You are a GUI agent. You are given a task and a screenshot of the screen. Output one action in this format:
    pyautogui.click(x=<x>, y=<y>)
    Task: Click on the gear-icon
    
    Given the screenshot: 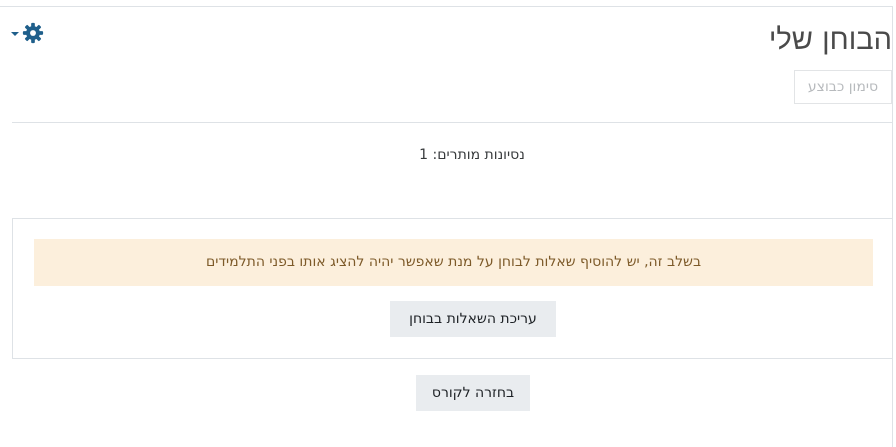 What is the action you would take?
    pyautogui.click(x=33, y=33)
    